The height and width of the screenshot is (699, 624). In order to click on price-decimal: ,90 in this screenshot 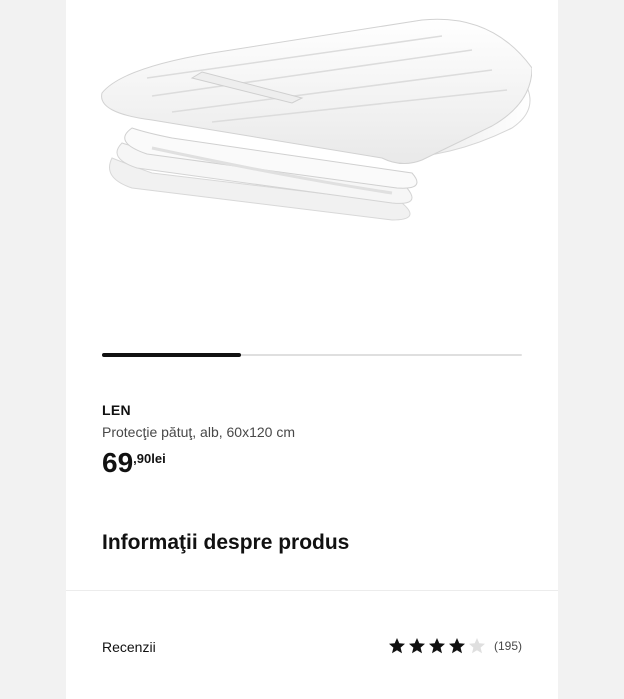, I will do `click(142, 458)`.